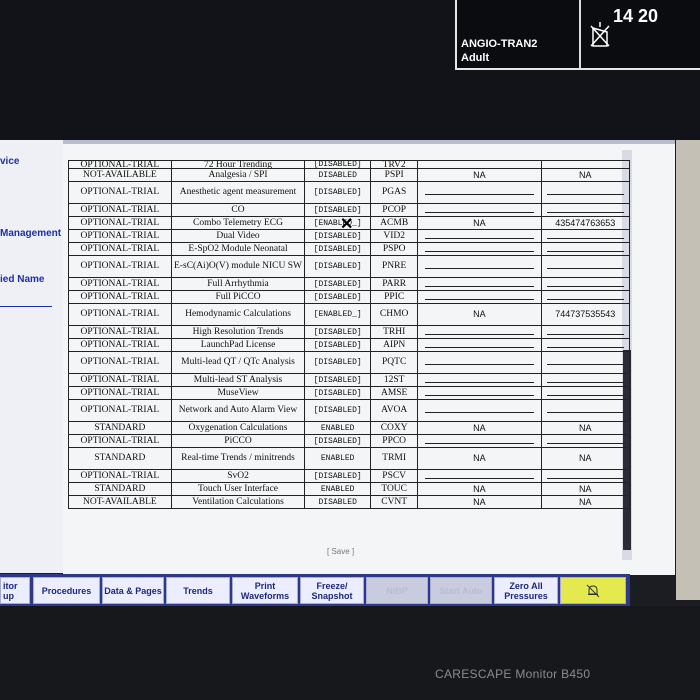 The height and width of the screenshot is (700, 700). I want to click on monitor-right-edge, so click(688, 370).